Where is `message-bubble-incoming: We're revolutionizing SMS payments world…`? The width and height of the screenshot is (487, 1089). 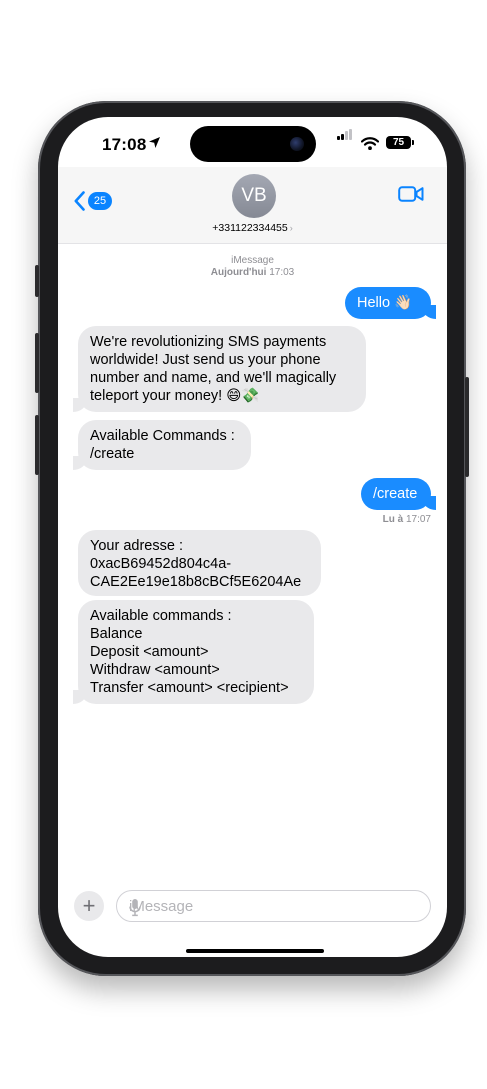
message-bubble-incoming: We're revolutionizing SMS payments world… is located at coordinates (219, 369).